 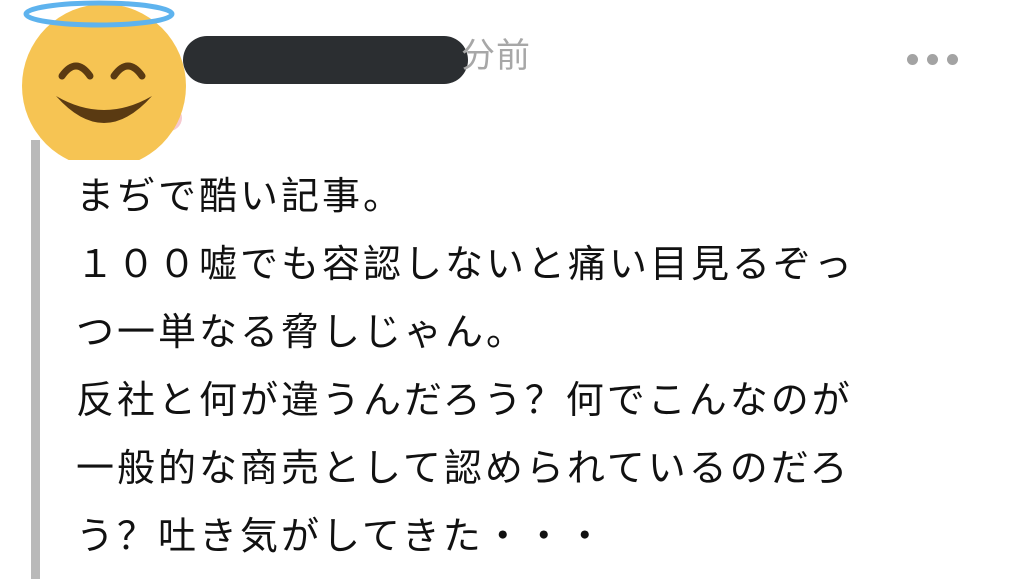 I want to click on thread-line, so click(x=35, y=359).